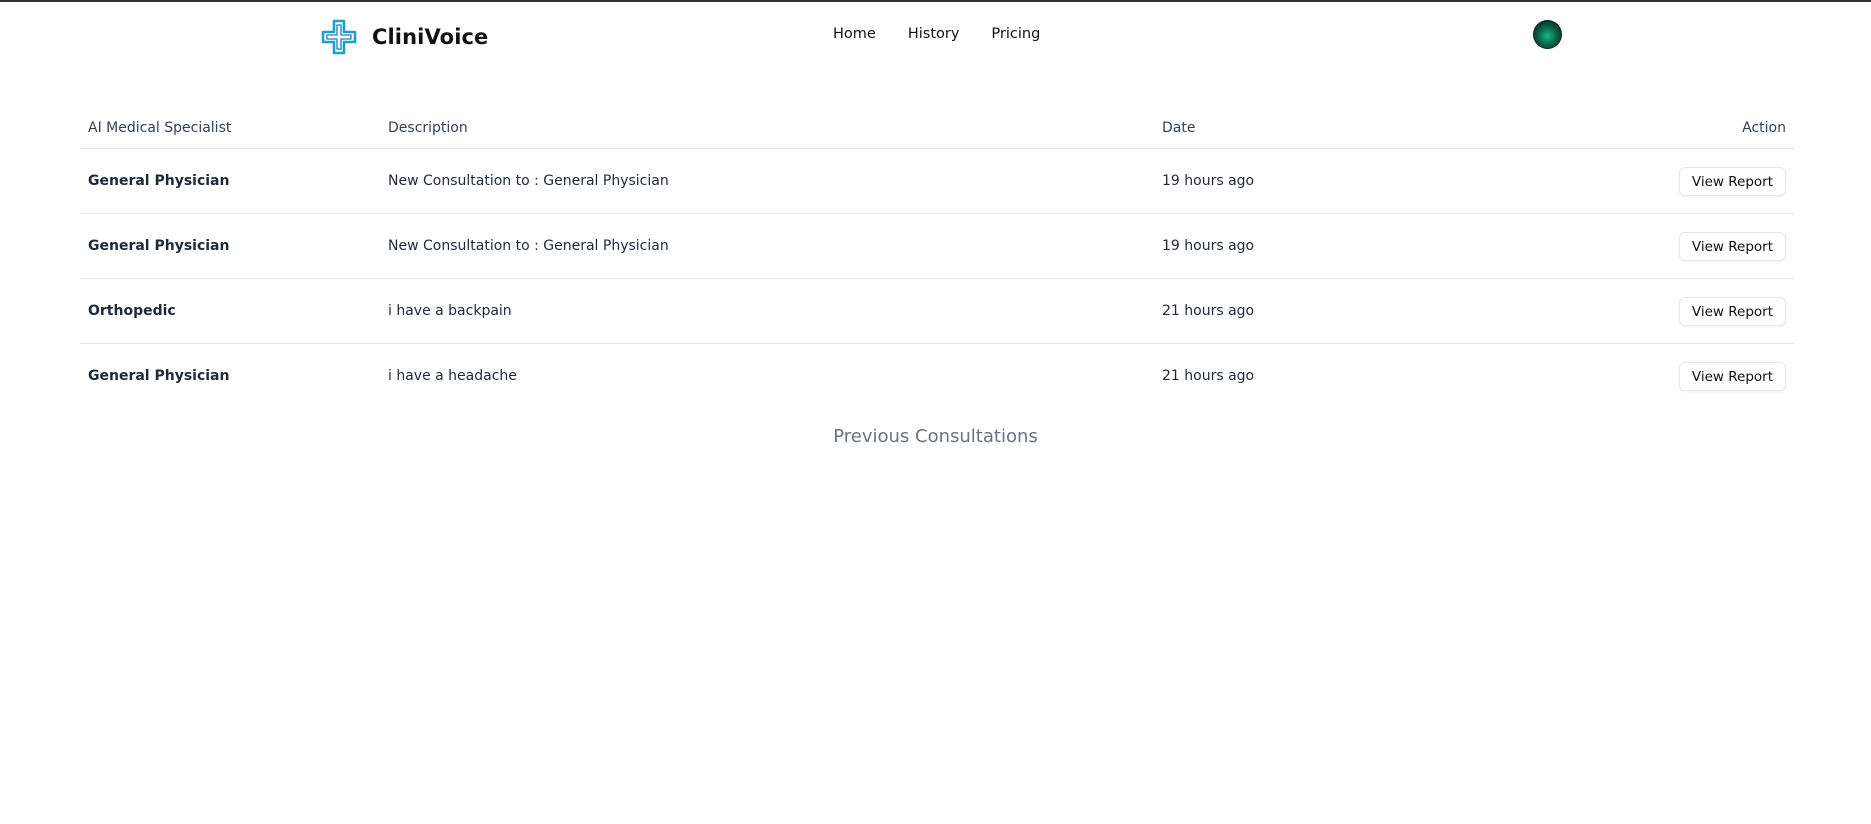  I want to click on main-nav: Home History Pricing, so click(936, 34).